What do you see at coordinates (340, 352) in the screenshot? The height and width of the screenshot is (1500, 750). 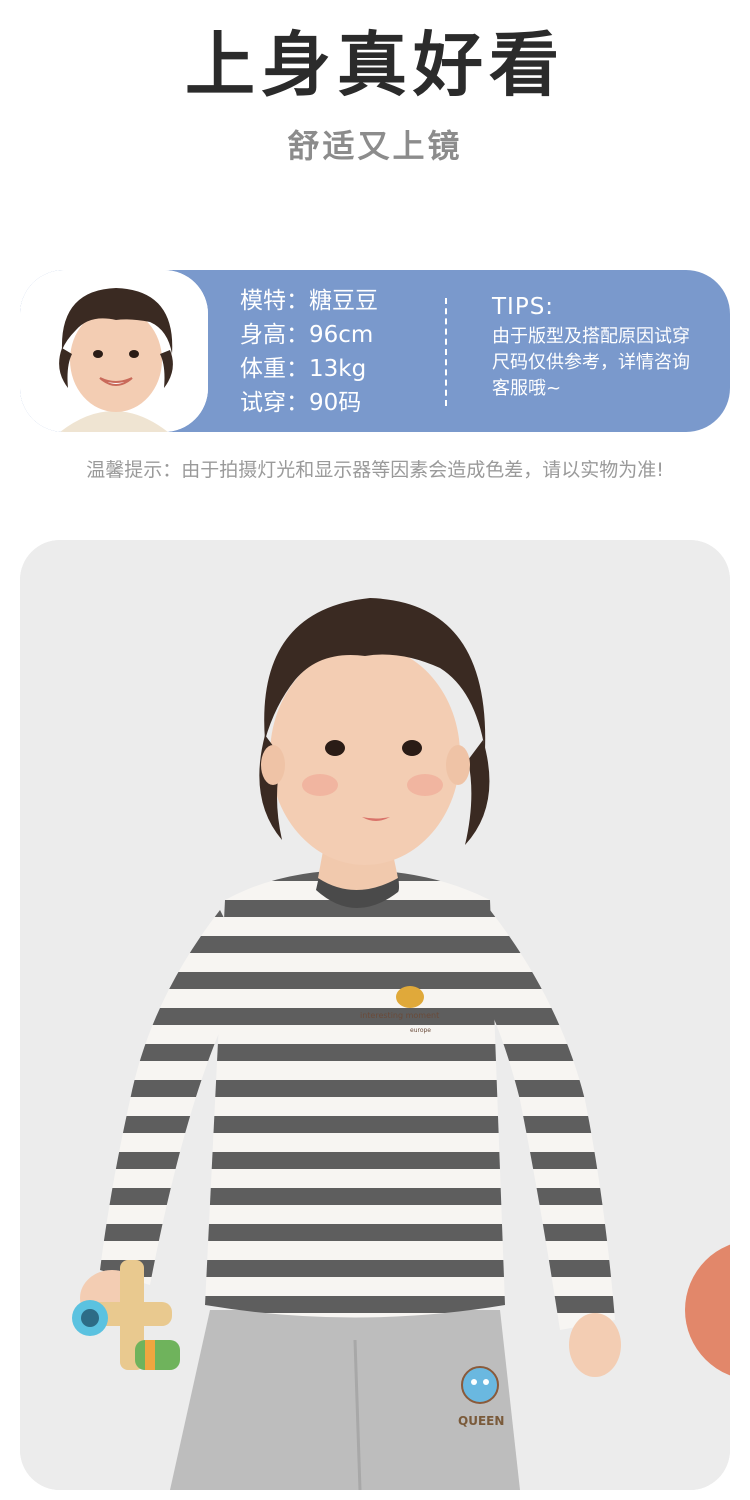 I see `model-specs: 模特：糖豆豆 身高：96cm 体重：13kg 试穿：90码` at bounding box center [340, 352].